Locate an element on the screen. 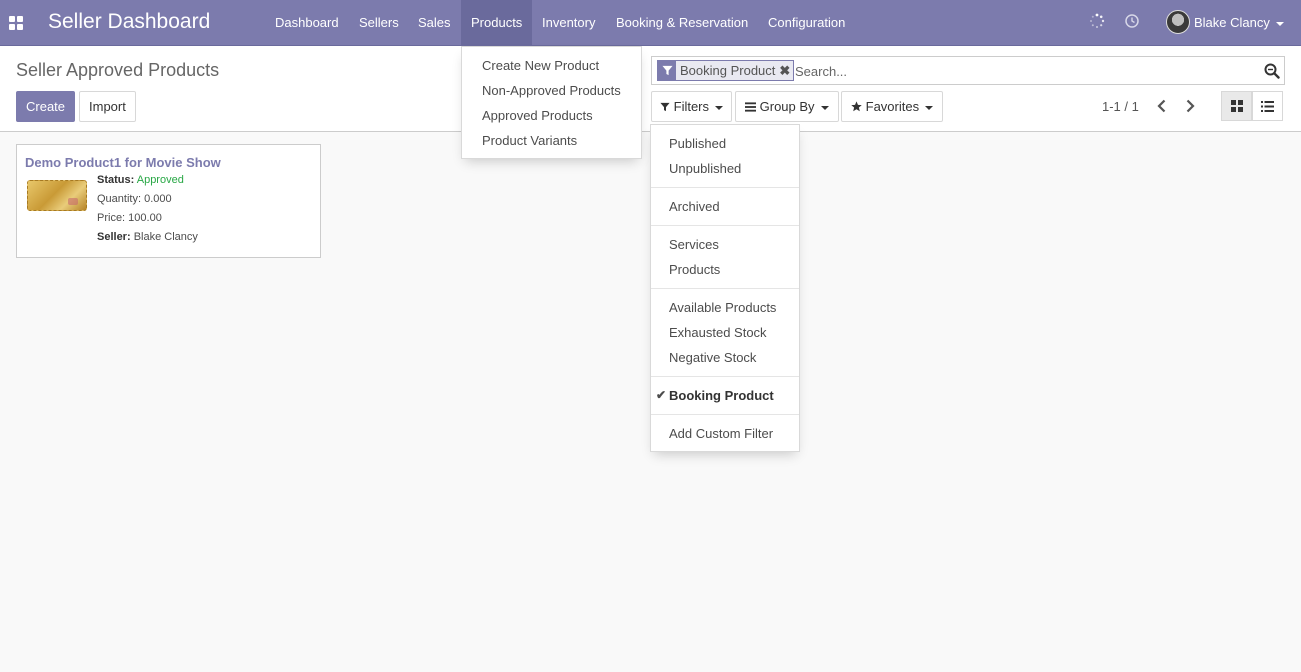 The height and width of the screenshot is (672, 1301). filter-booking-product: ✔ Booking Product is located at coordinates (725, 395).